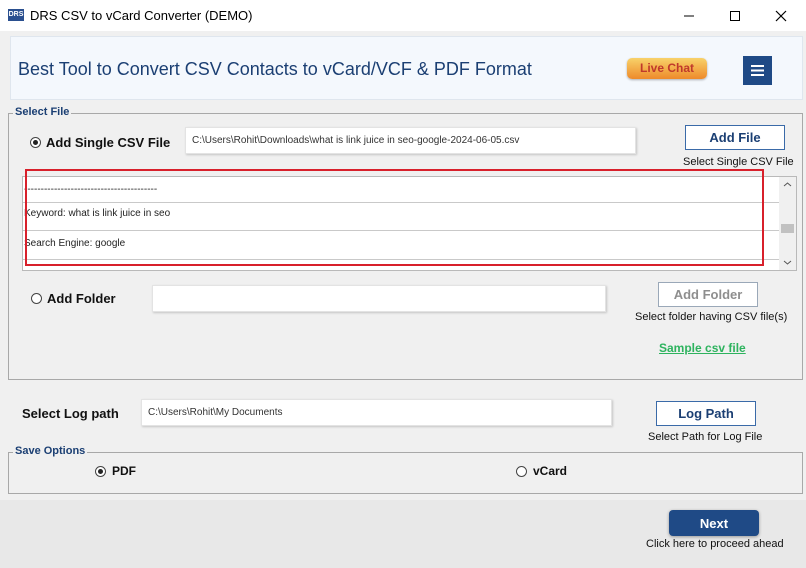  Describe the element at coordinates (16, 15) in the screenshot. I see `app-icon: DRS` at that location.